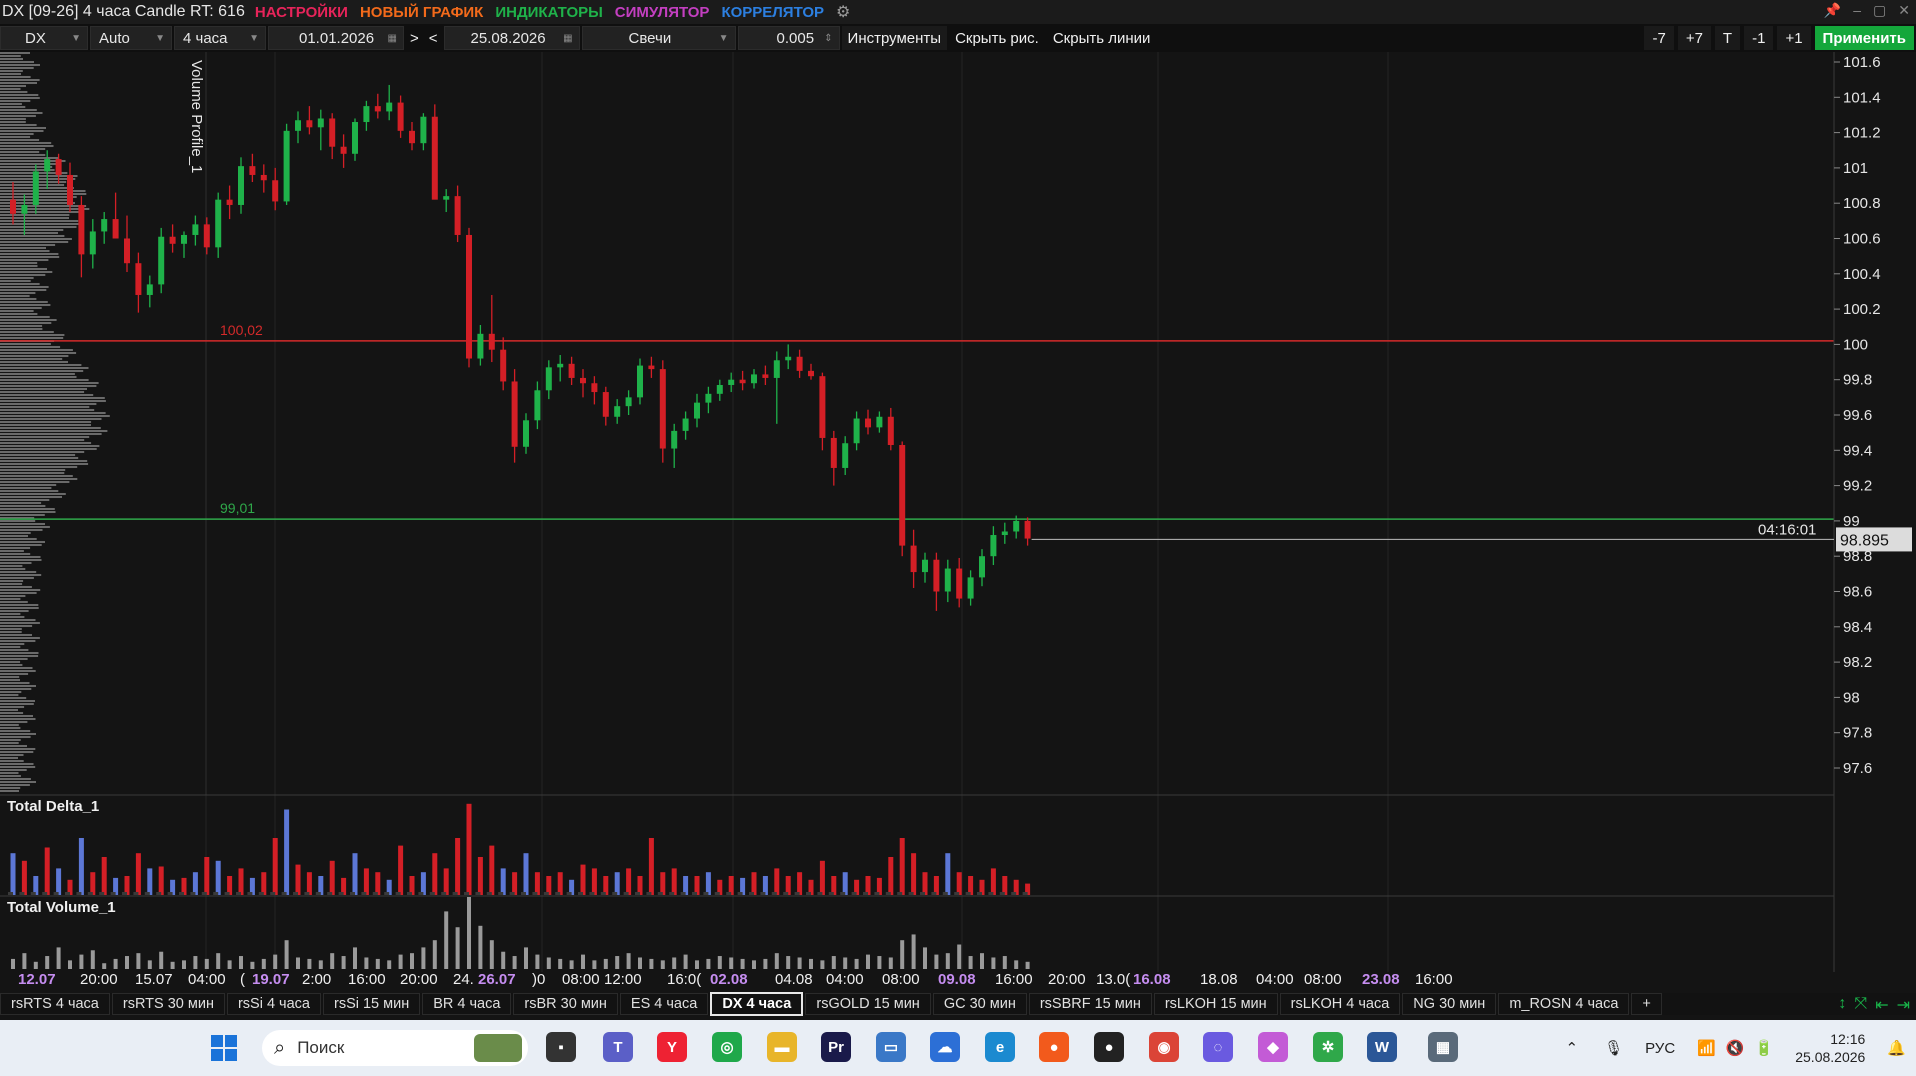 Image resolution: width=1916 pixels, height=1076 pixels. Describe the element at coordinates (1382, 1047) in the screenshot. I see `word-icon: W` at that location.